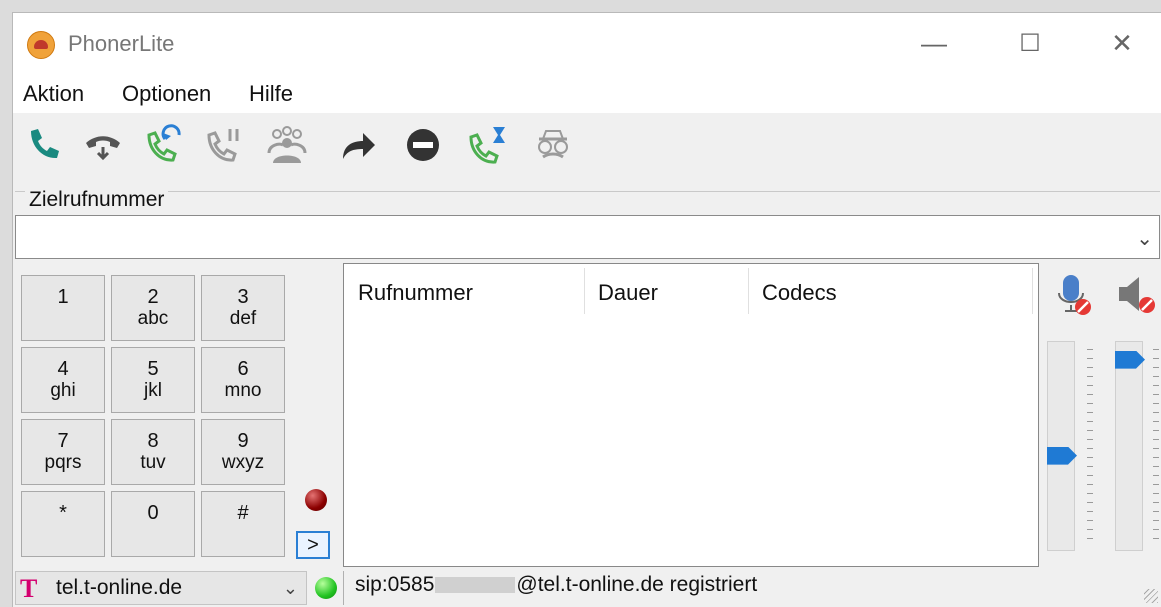  I want to click on account-name: tel.t-online.de, so click(119, 587).